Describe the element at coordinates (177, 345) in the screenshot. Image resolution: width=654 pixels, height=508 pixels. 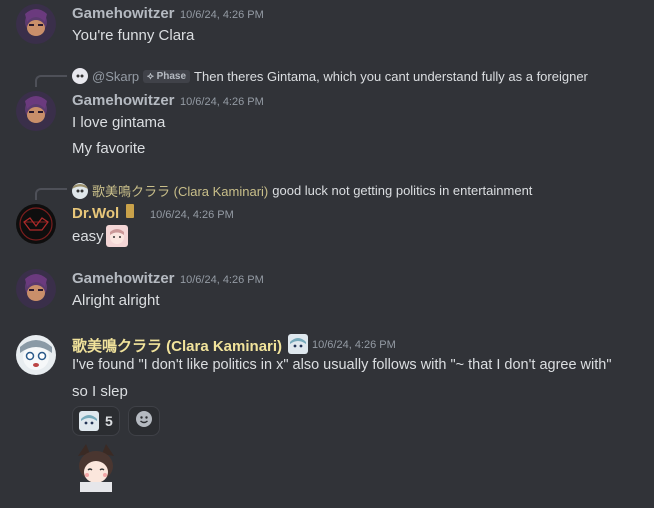
I see `message-author: 歌美鳴クララ (Clara Kaminari)` at that location.